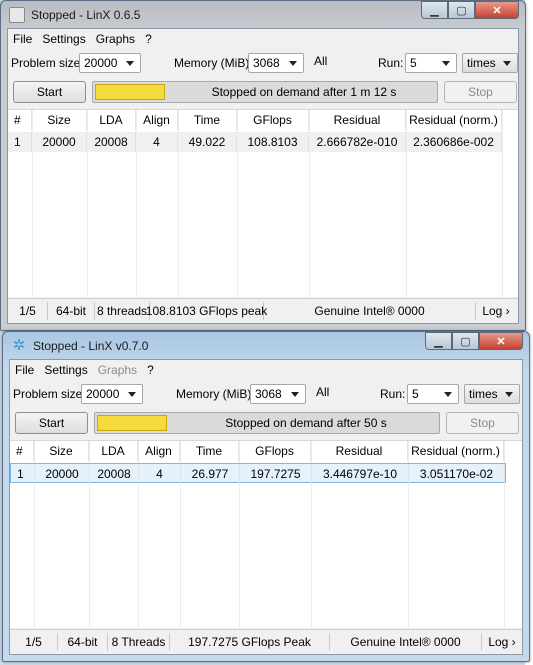 Image resolution: width=533 pixels, height=665 pixels. I want to click on linx-gear-icon: ✲, so click(19, 345).